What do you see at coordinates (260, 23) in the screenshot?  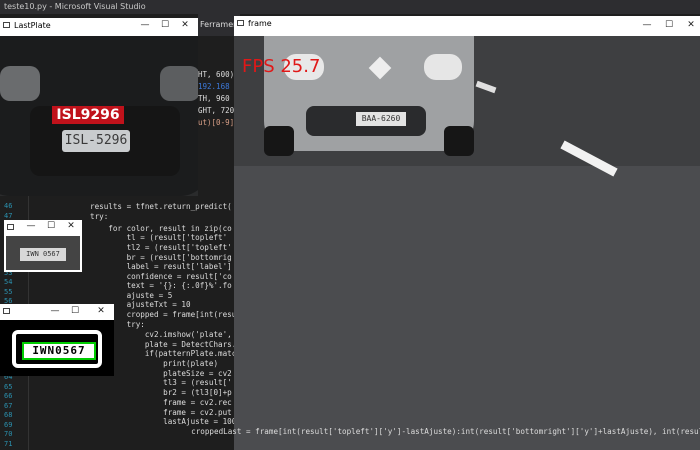 I see `window-title: frame` at bounding box center [260, 23].